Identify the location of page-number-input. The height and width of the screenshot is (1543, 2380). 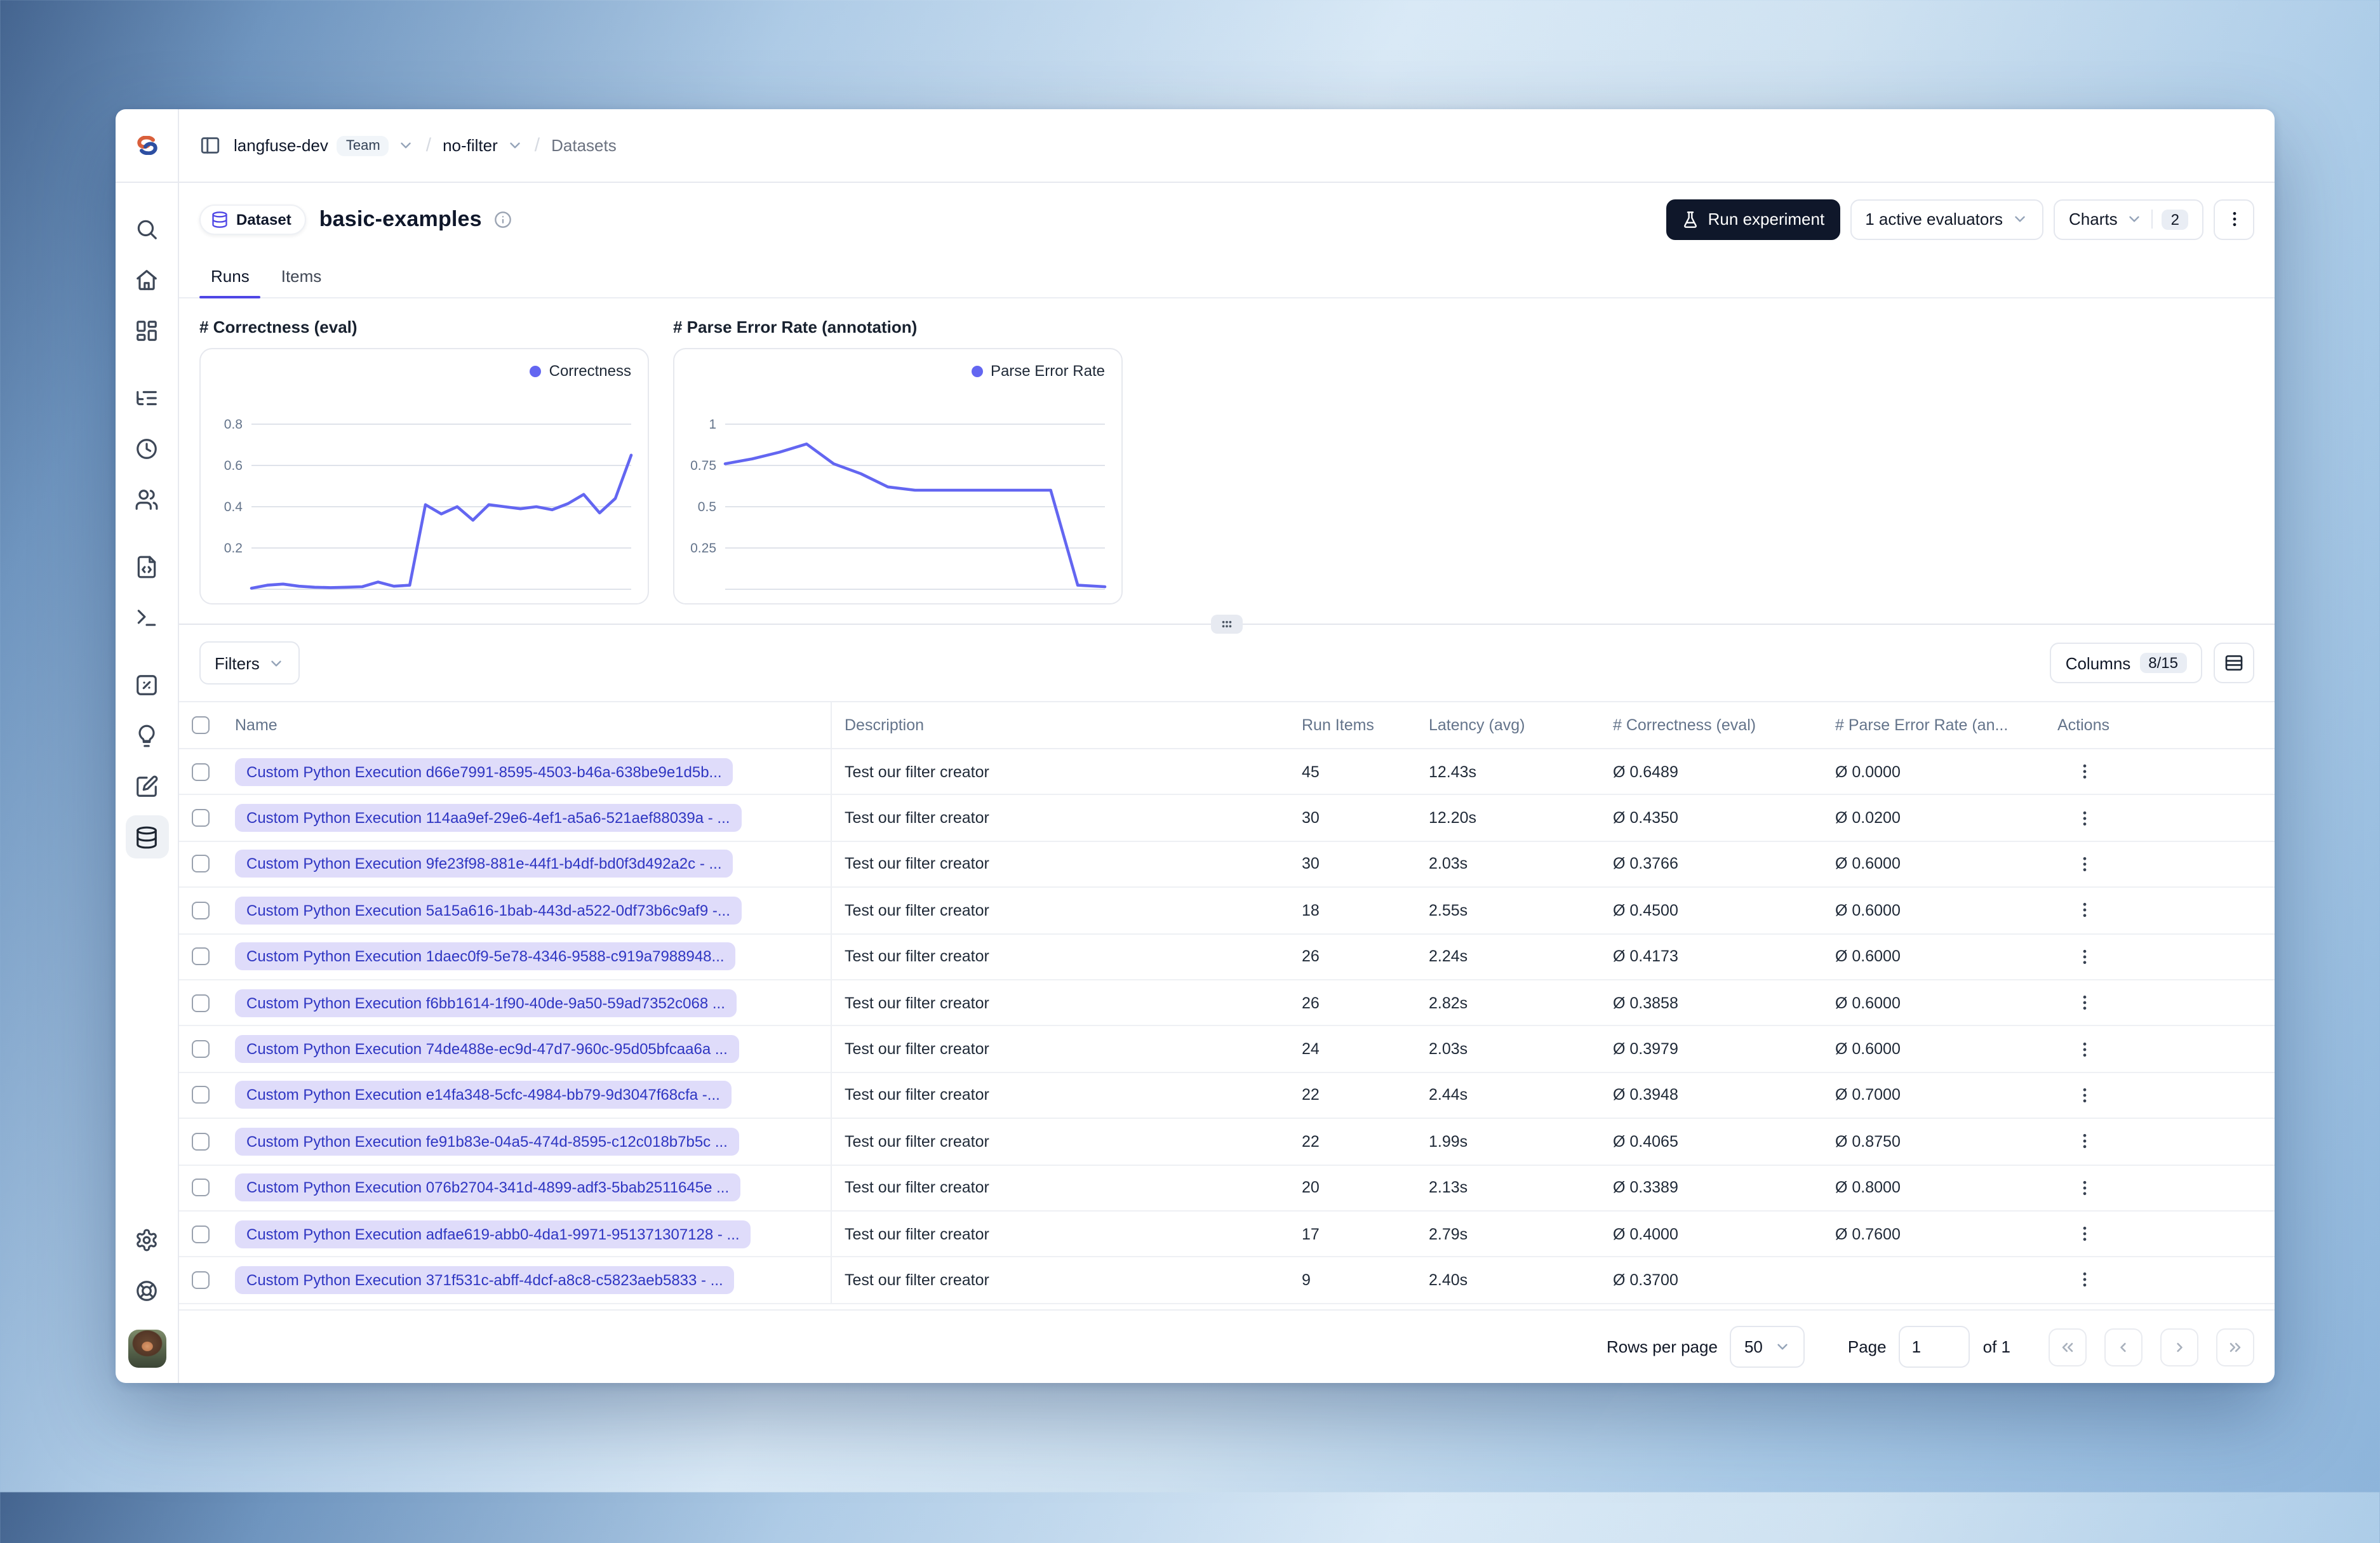
(1934, 1347).